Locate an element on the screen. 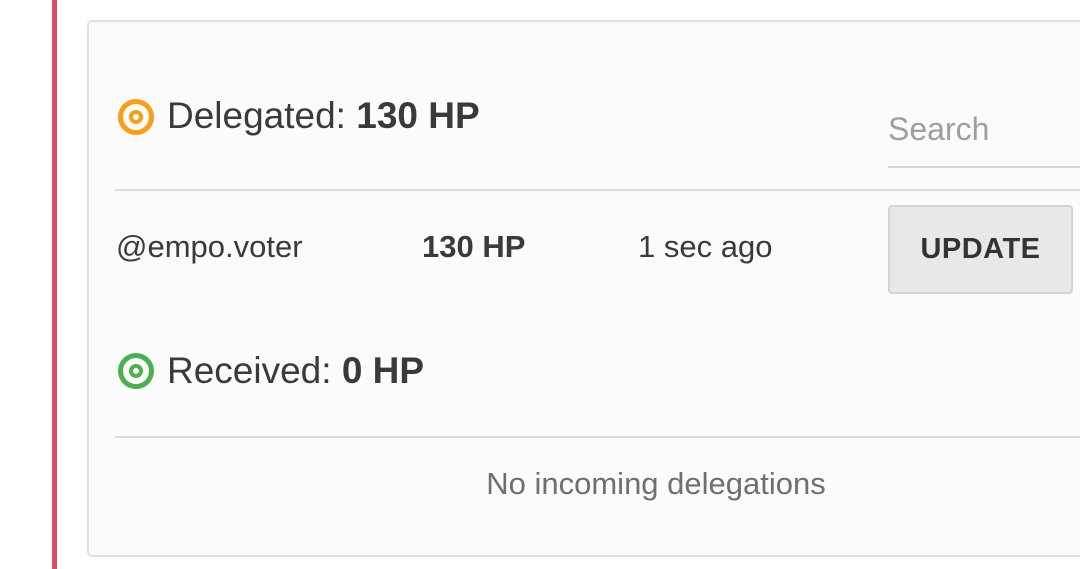 The width and height of the screenshot is (1080, 569). received-label: Received: is located at coordinates (254, 370).